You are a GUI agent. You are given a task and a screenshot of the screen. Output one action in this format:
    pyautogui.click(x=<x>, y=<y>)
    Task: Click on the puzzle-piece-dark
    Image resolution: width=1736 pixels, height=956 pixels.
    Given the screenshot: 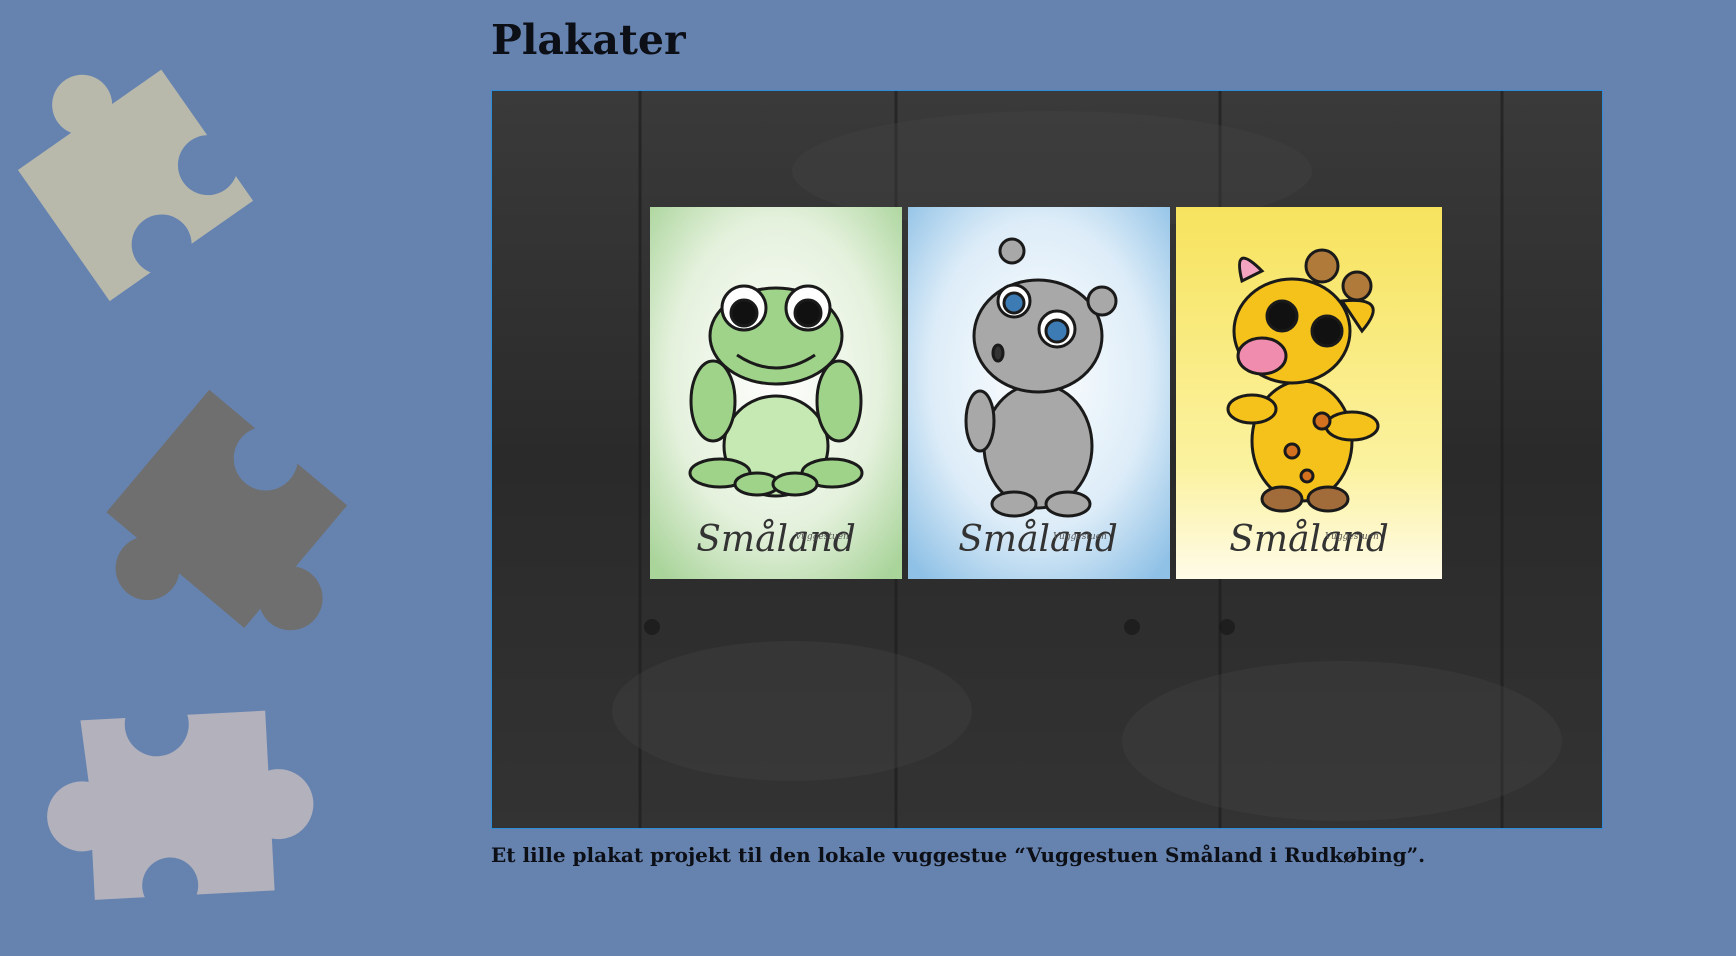 What is the action you would take?
    pyautogui.click(x=230, y=505)
    